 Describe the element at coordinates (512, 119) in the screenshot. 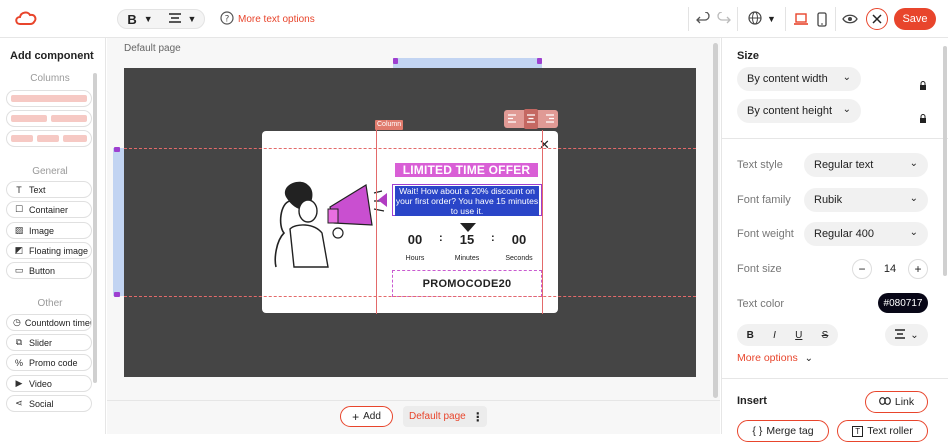

I see `align-left-icon` at that location.